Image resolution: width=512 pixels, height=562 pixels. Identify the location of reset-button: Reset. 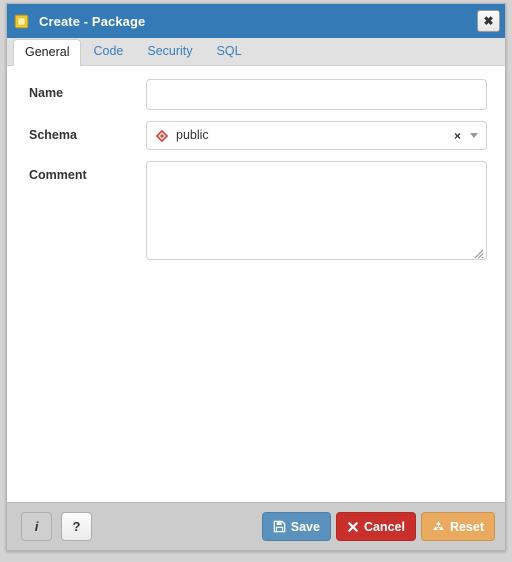
(457, 526).